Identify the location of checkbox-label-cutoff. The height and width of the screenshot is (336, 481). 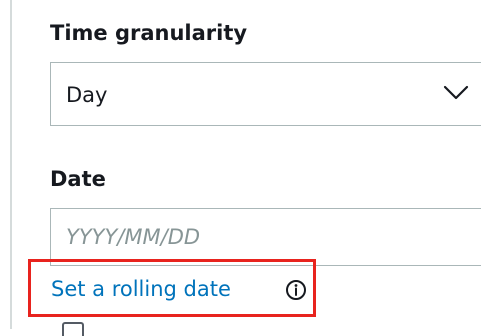
(226, 324).